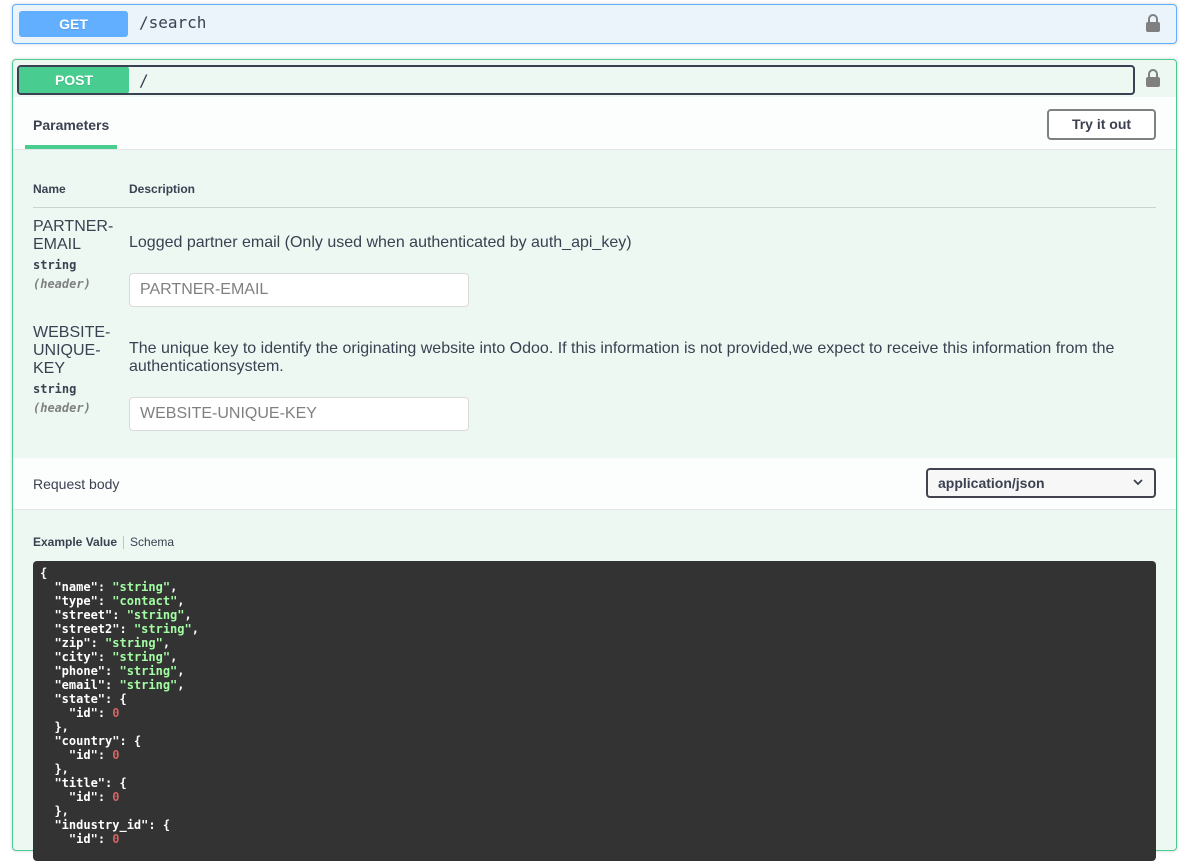 The image size is (1195, 861). I want to click on get-path: /search, so click(173, 22).